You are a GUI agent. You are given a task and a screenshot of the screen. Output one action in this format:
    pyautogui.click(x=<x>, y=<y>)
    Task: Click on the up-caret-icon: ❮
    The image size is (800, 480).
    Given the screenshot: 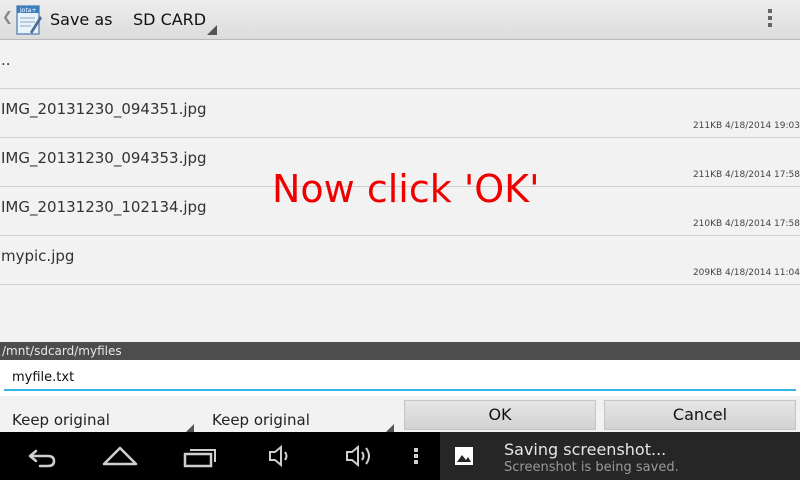 What is the action you would take?
    pyautogui.click(x=7, y=17)
    